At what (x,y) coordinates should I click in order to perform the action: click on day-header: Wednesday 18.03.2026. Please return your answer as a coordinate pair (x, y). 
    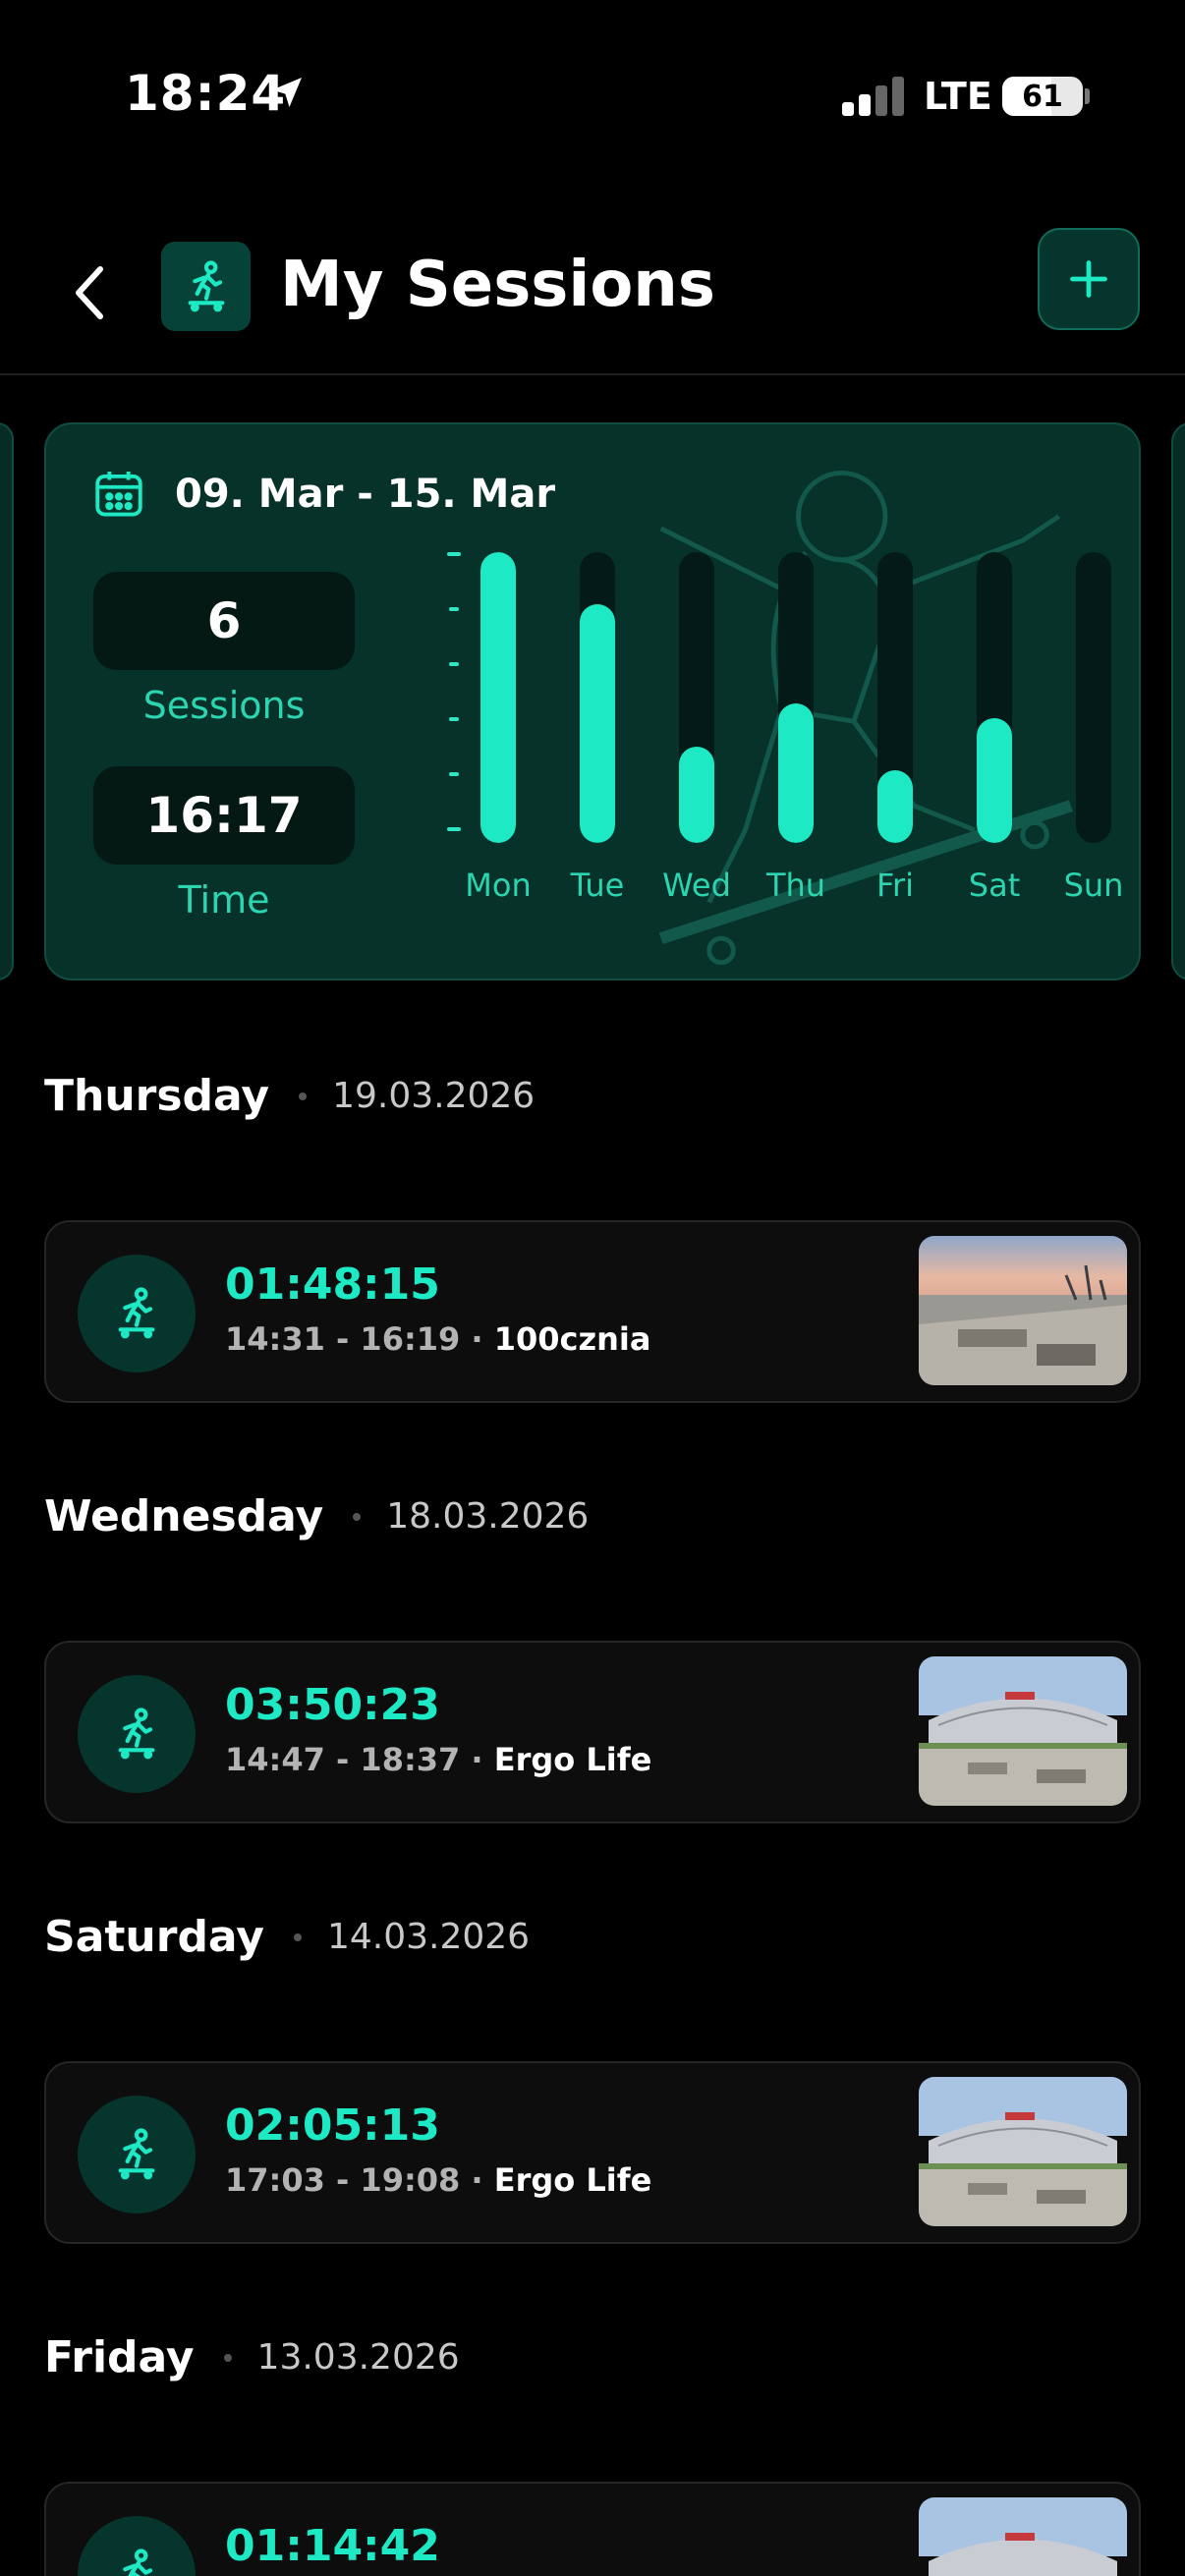
    Looking at the image, I should click on (317, 1516).